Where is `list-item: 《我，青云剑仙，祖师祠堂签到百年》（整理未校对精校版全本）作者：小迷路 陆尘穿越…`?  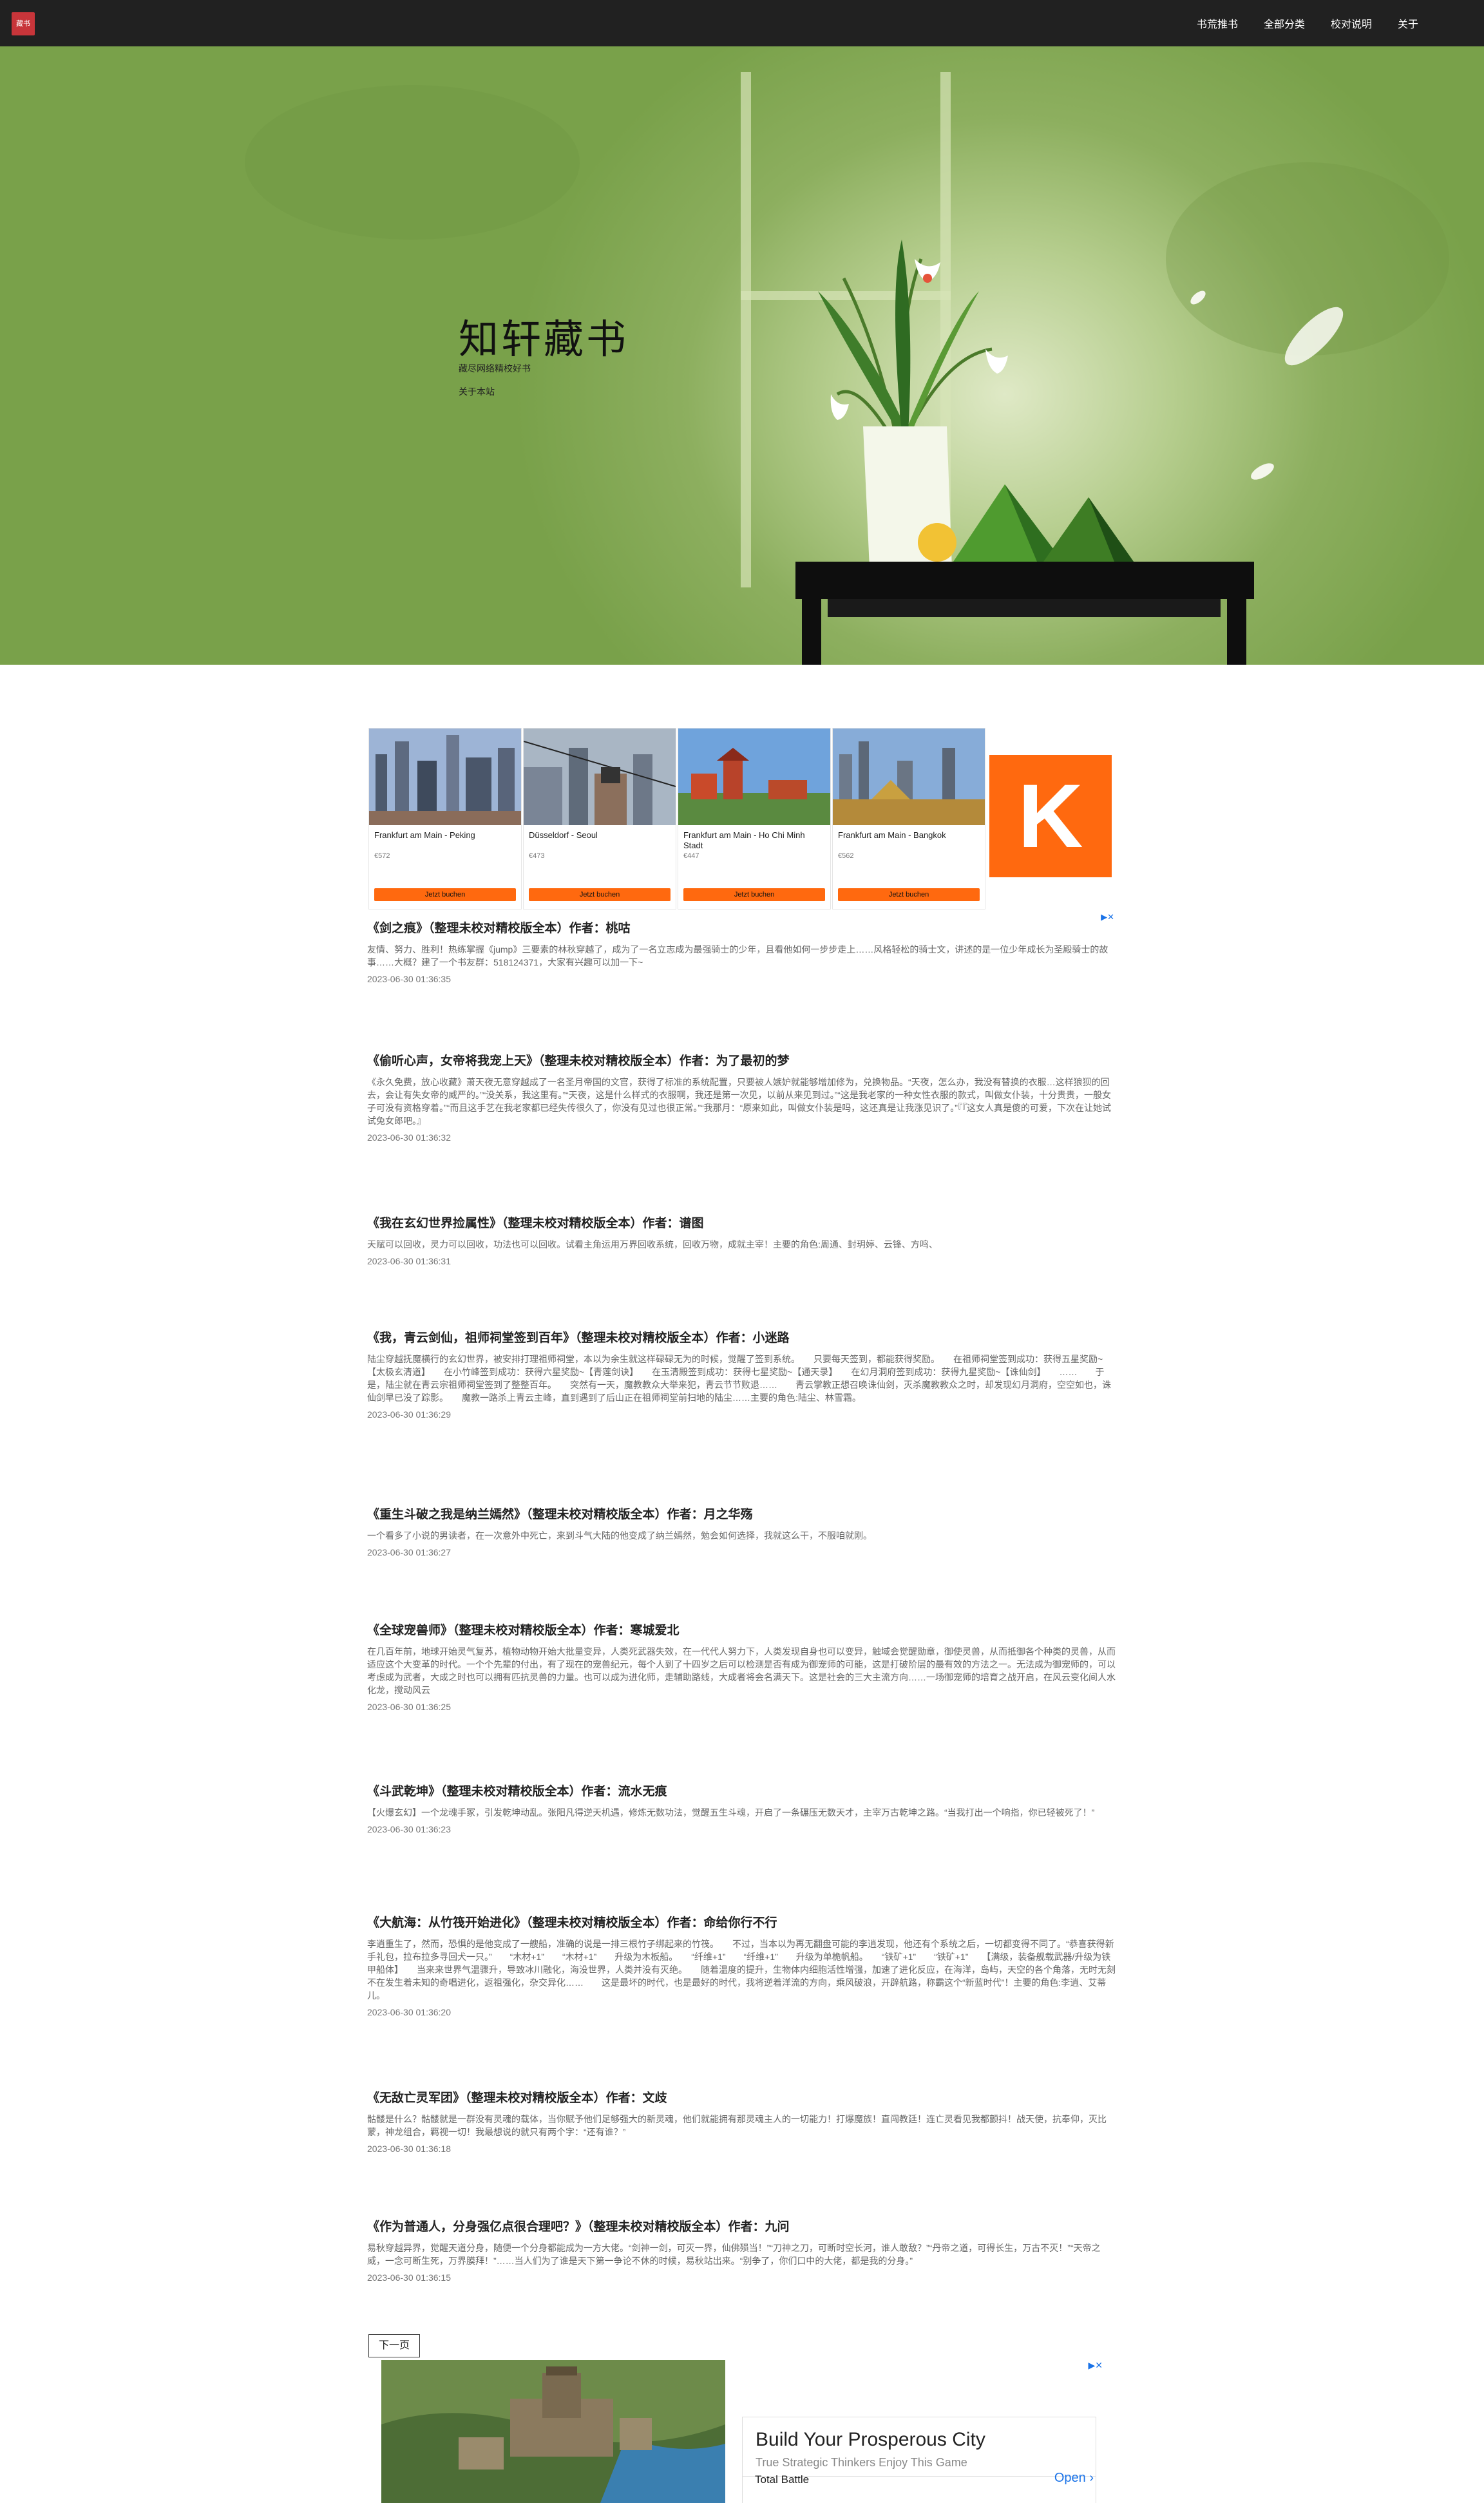 list-item: 《我，青云剑仙，祖师祠堂签到百年》（整理未校对精校版全本）作者：小迷路 陆尘穿越… is located at coordinates (742, 1375).